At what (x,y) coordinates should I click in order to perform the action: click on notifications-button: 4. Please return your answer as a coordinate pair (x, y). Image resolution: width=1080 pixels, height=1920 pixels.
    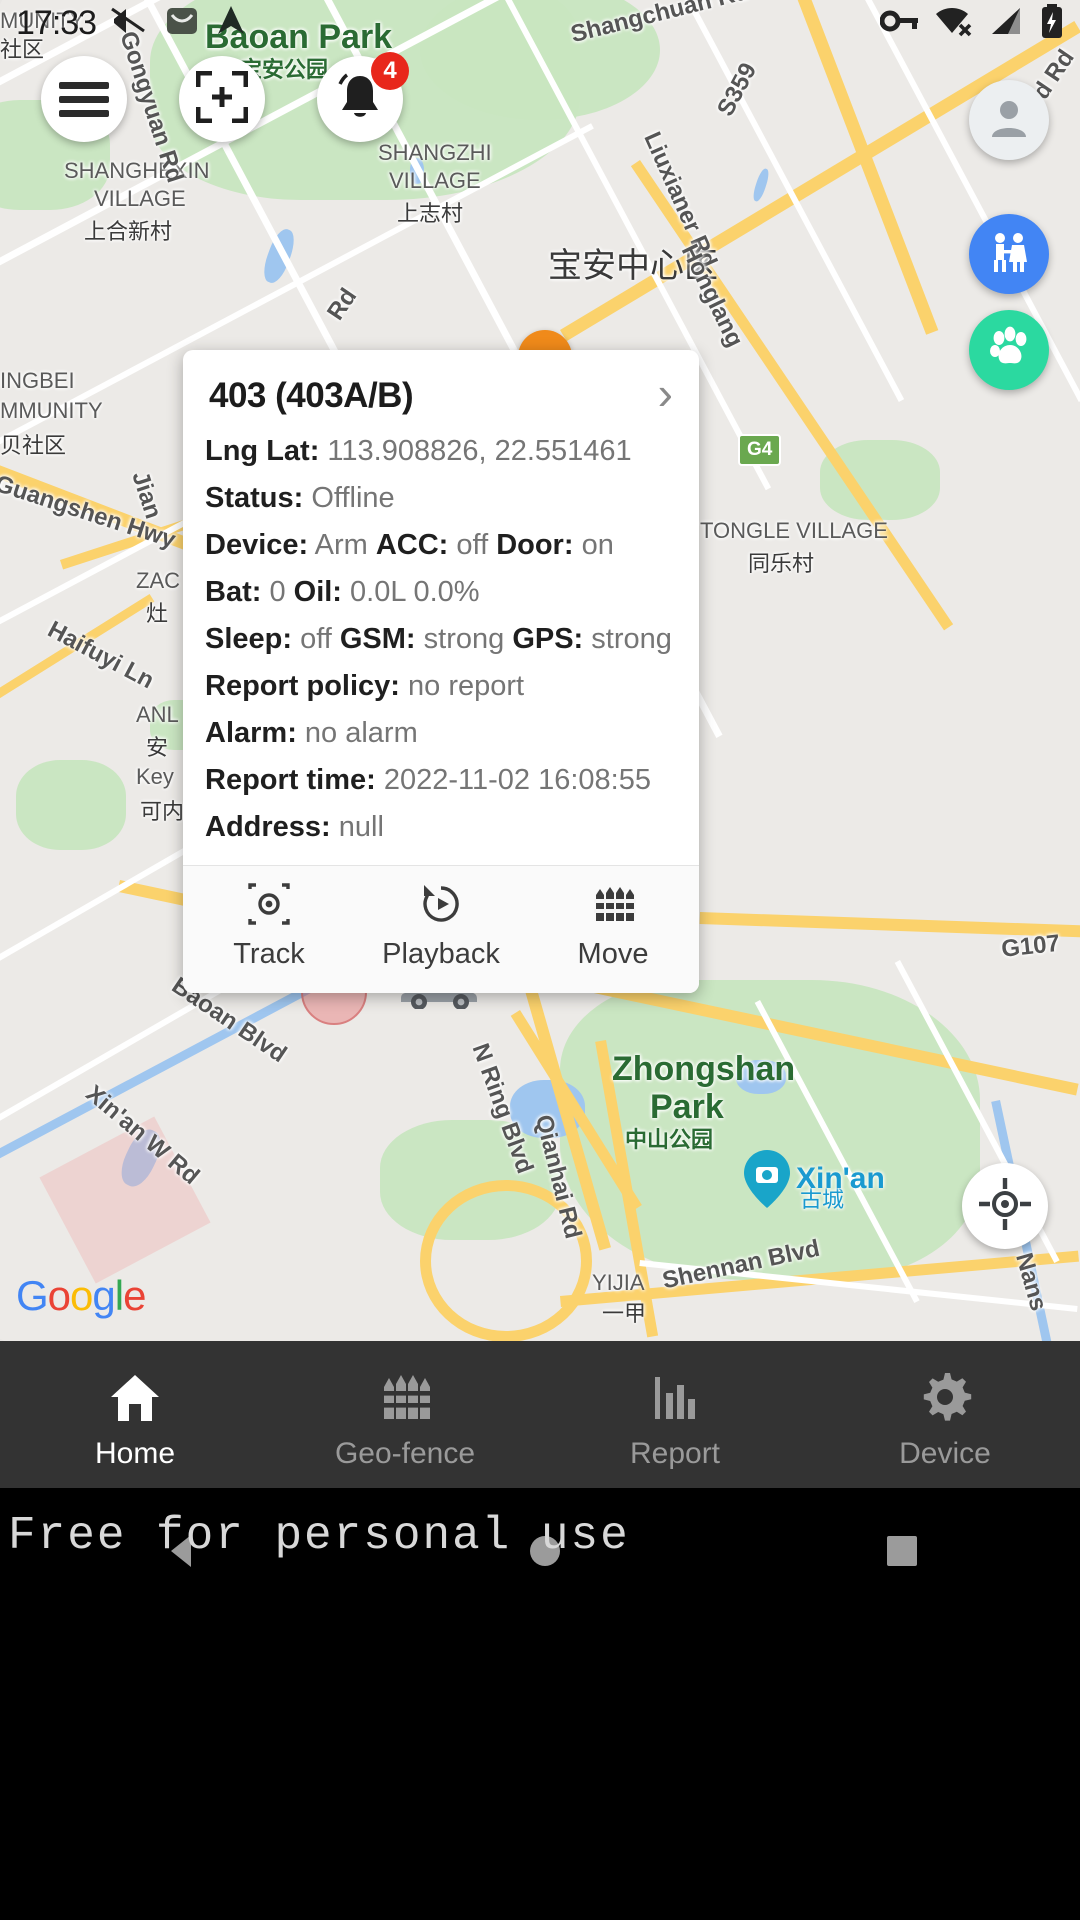
    Looking at the image, I should click on (363, 97).